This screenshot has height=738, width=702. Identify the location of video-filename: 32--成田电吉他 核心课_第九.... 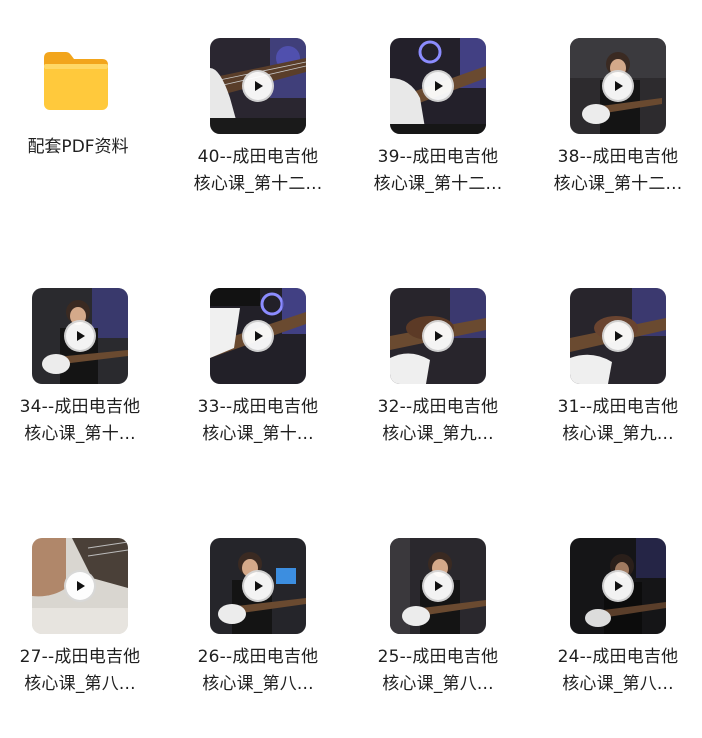
(438, 421).